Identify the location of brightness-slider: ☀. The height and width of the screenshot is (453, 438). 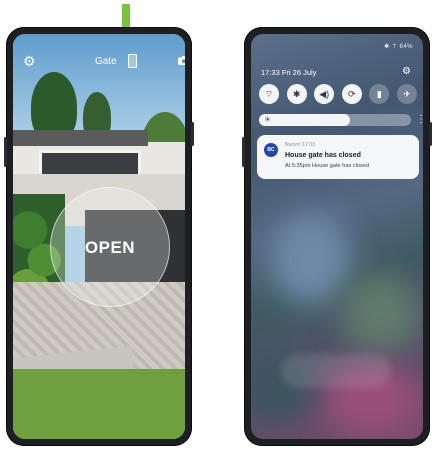
(335, 120).